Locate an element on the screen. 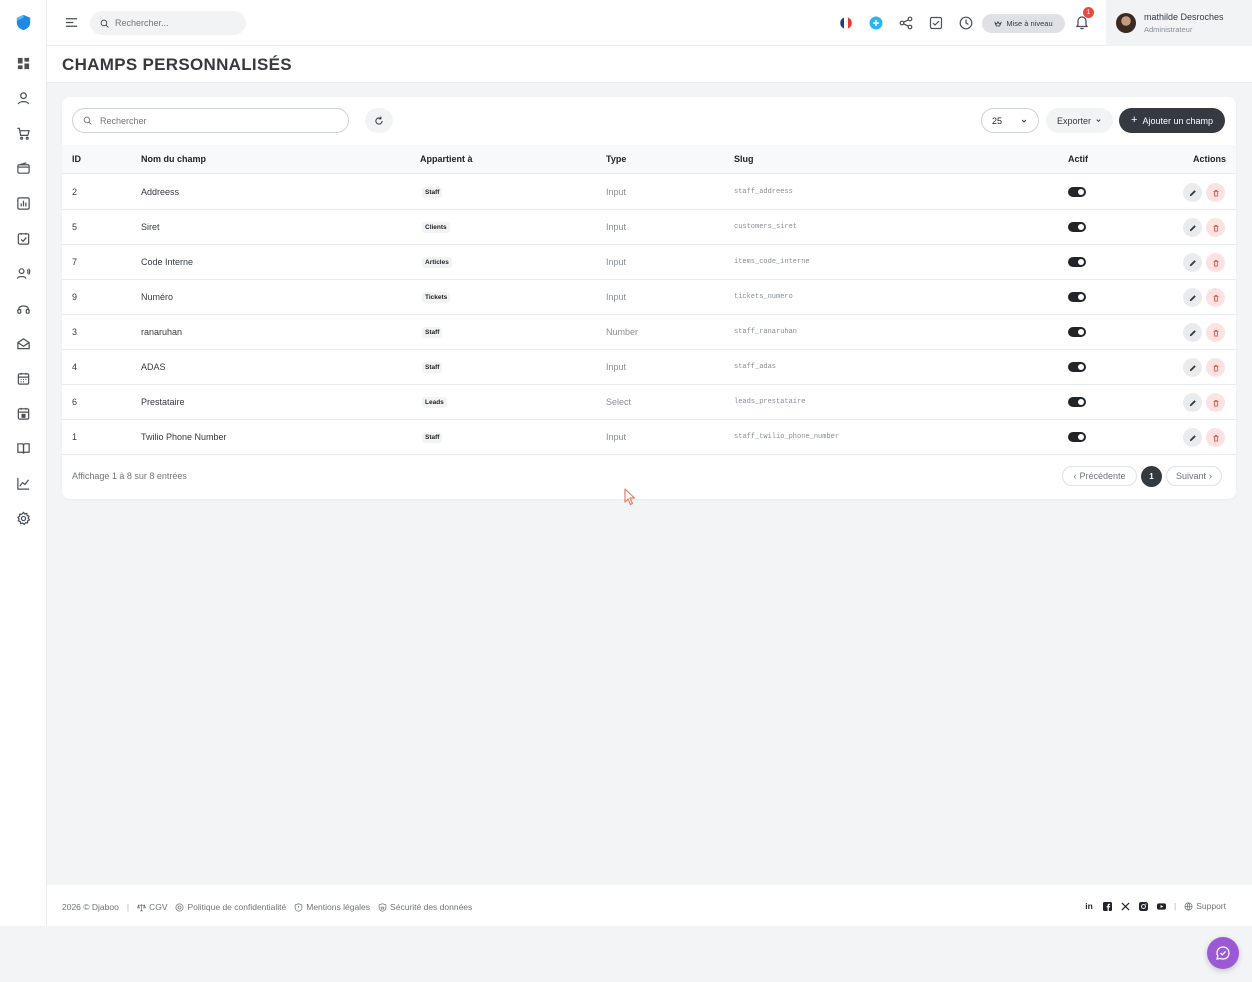  col-name: Nom du champ is located at coordinates (173, 159).